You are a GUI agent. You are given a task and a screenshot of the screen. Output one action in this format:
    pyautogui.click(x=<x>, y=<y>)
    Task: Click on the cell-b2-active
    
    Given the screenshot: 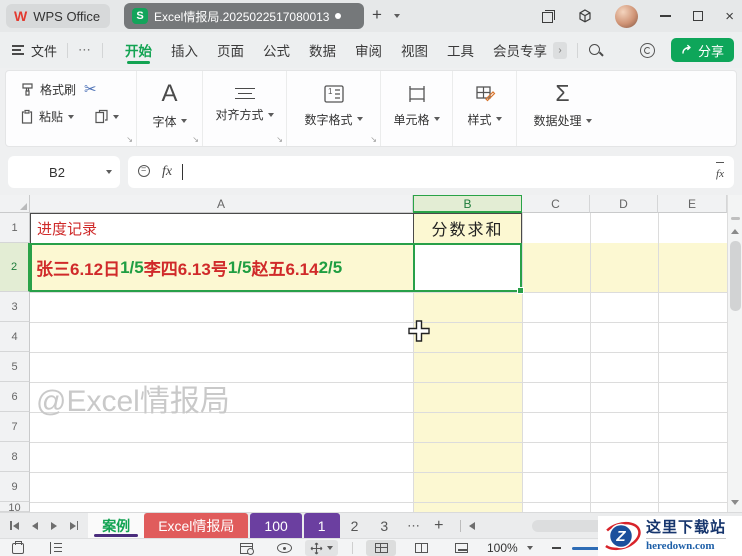 What is the action you would take?
    pyautogui.click(x=467, y=267)
    